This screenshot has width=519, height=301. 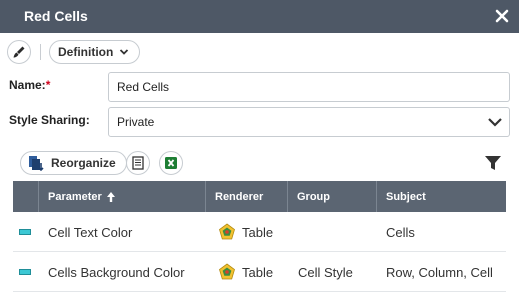 I want to click on mode-dropdown: Definition, so click(x=95, y=52).